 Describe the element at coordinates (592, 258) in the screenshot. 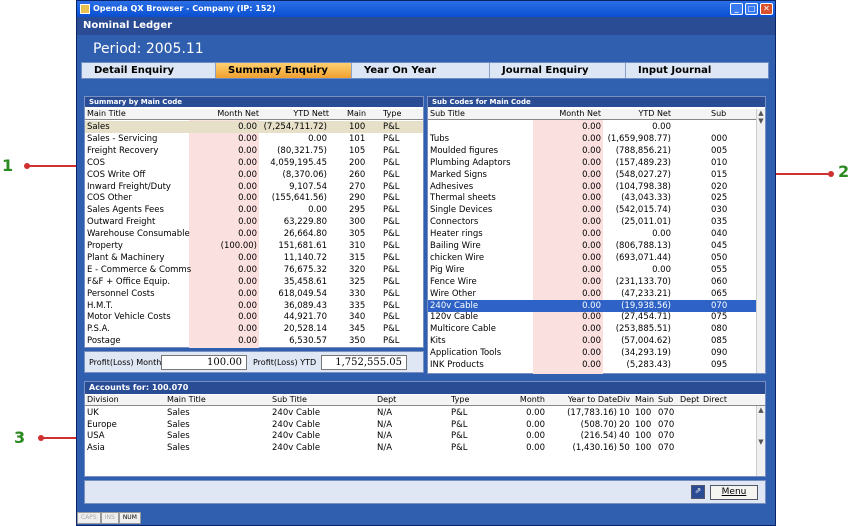

I see `table-row: chicken Wire 0.00 (693,071.44) 050` at that location.